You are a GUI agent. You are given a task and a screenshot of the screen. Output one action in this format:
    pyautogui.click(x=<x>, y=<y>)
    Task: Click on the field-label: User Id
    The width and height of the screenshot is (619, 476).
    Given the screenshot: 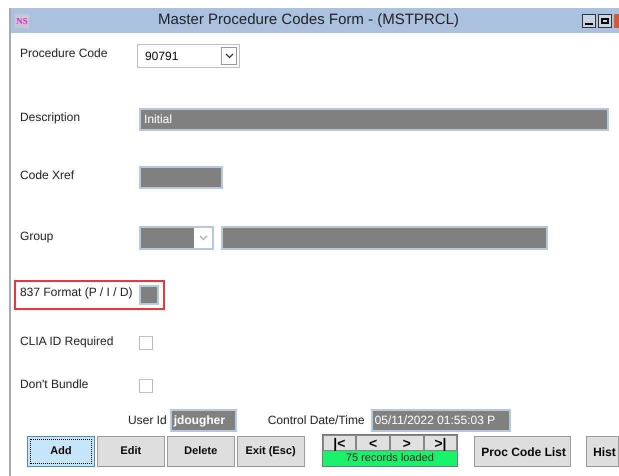 What is the action you would take?
    pyautogui.click(x=147, y=420)
    